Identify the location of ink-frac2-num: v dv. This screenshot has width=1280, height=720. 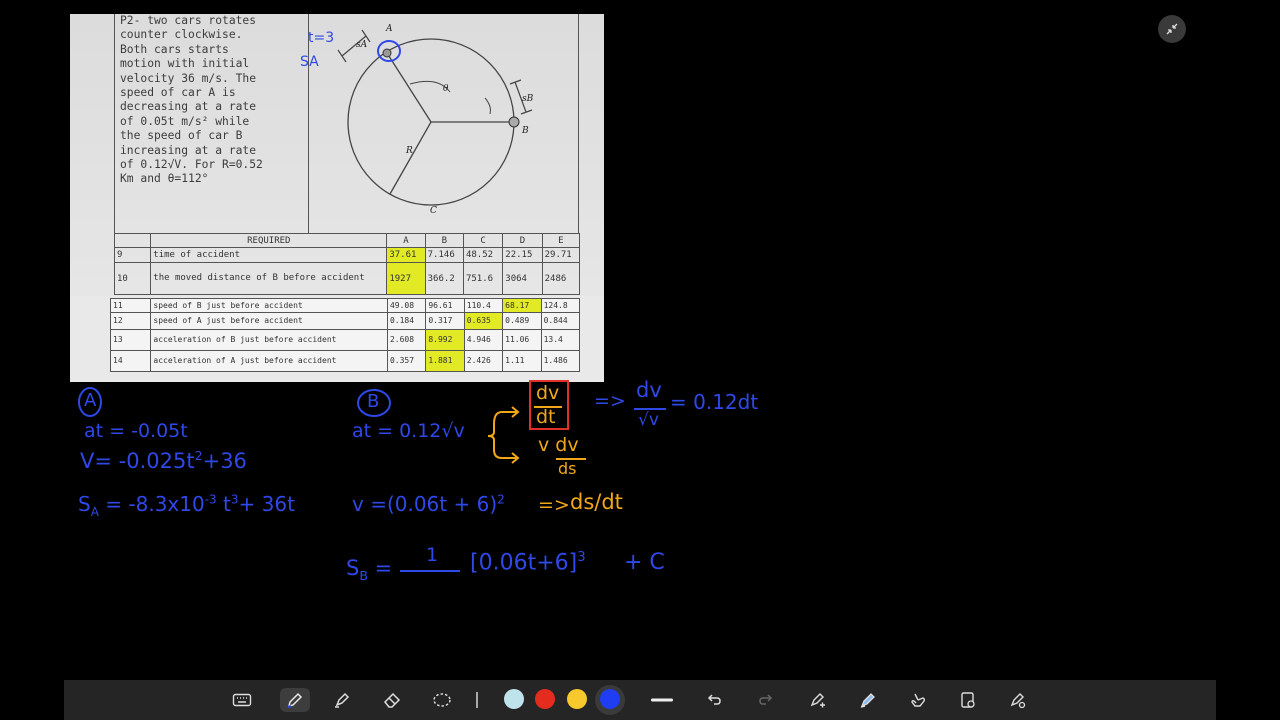
(558, 445).